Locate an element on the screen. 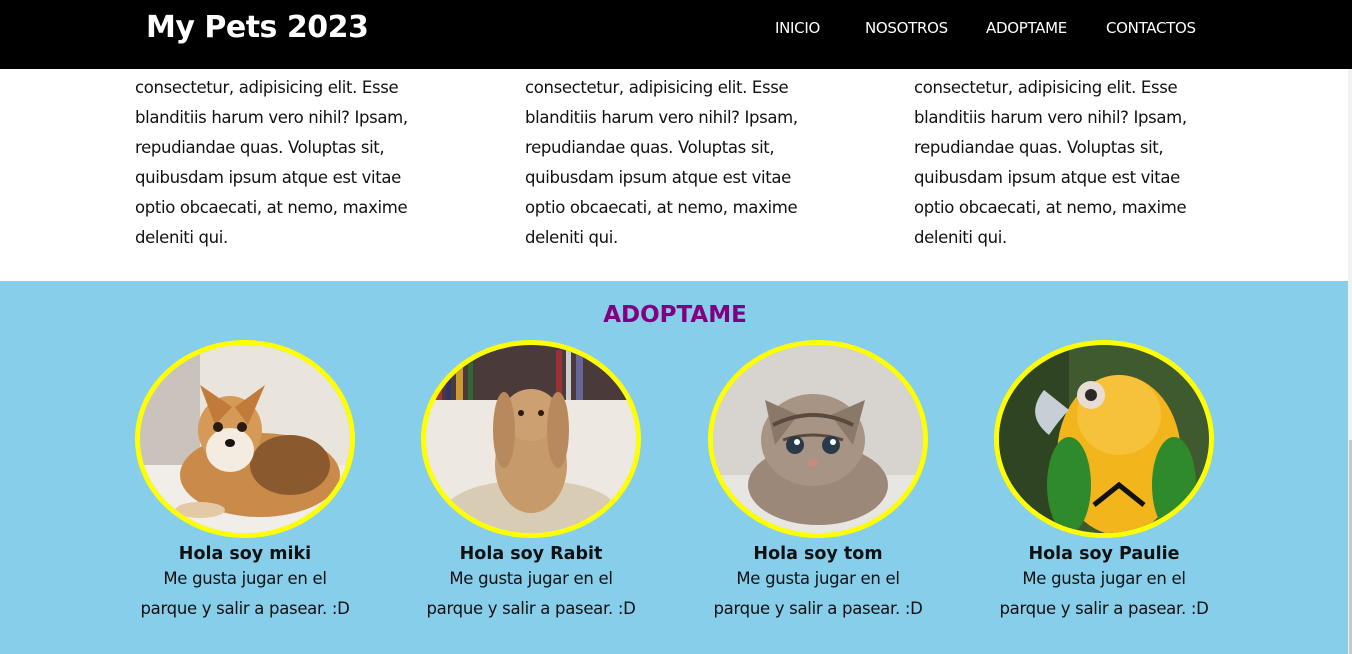 This screenshot has height=654, width=1352. kitten-photo-image is located at coordinates (818, 439).